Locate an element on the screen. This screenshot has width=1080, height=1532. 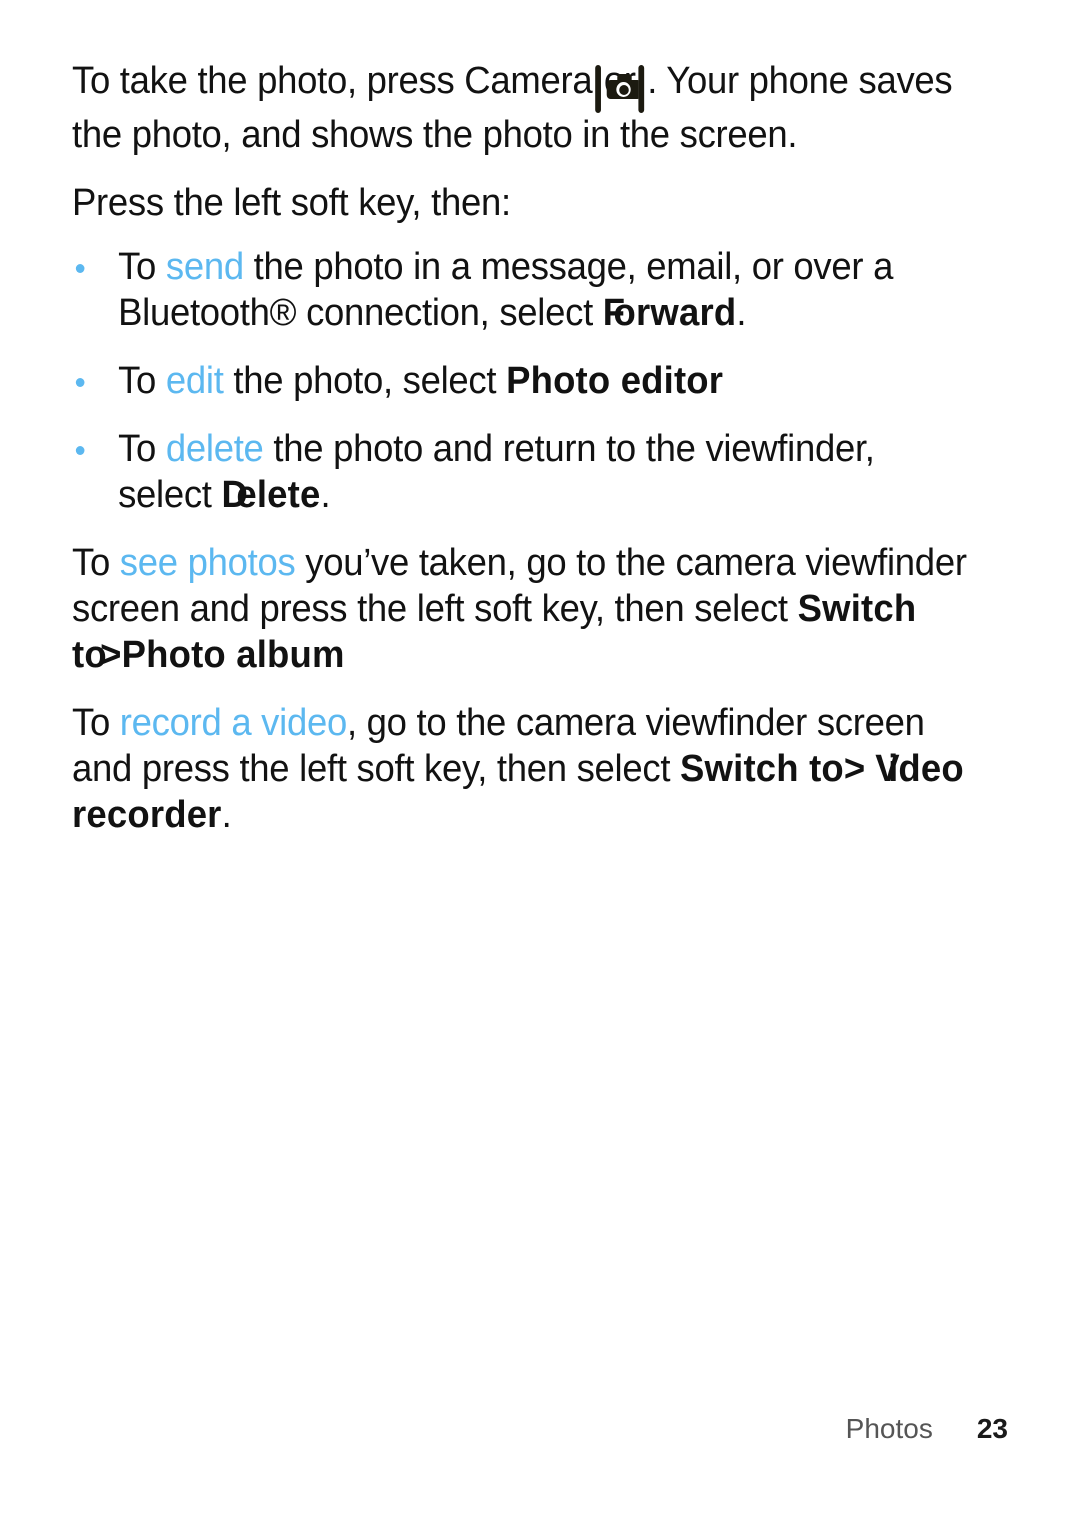
camera-lens-center is located at coordinates (623, 89).